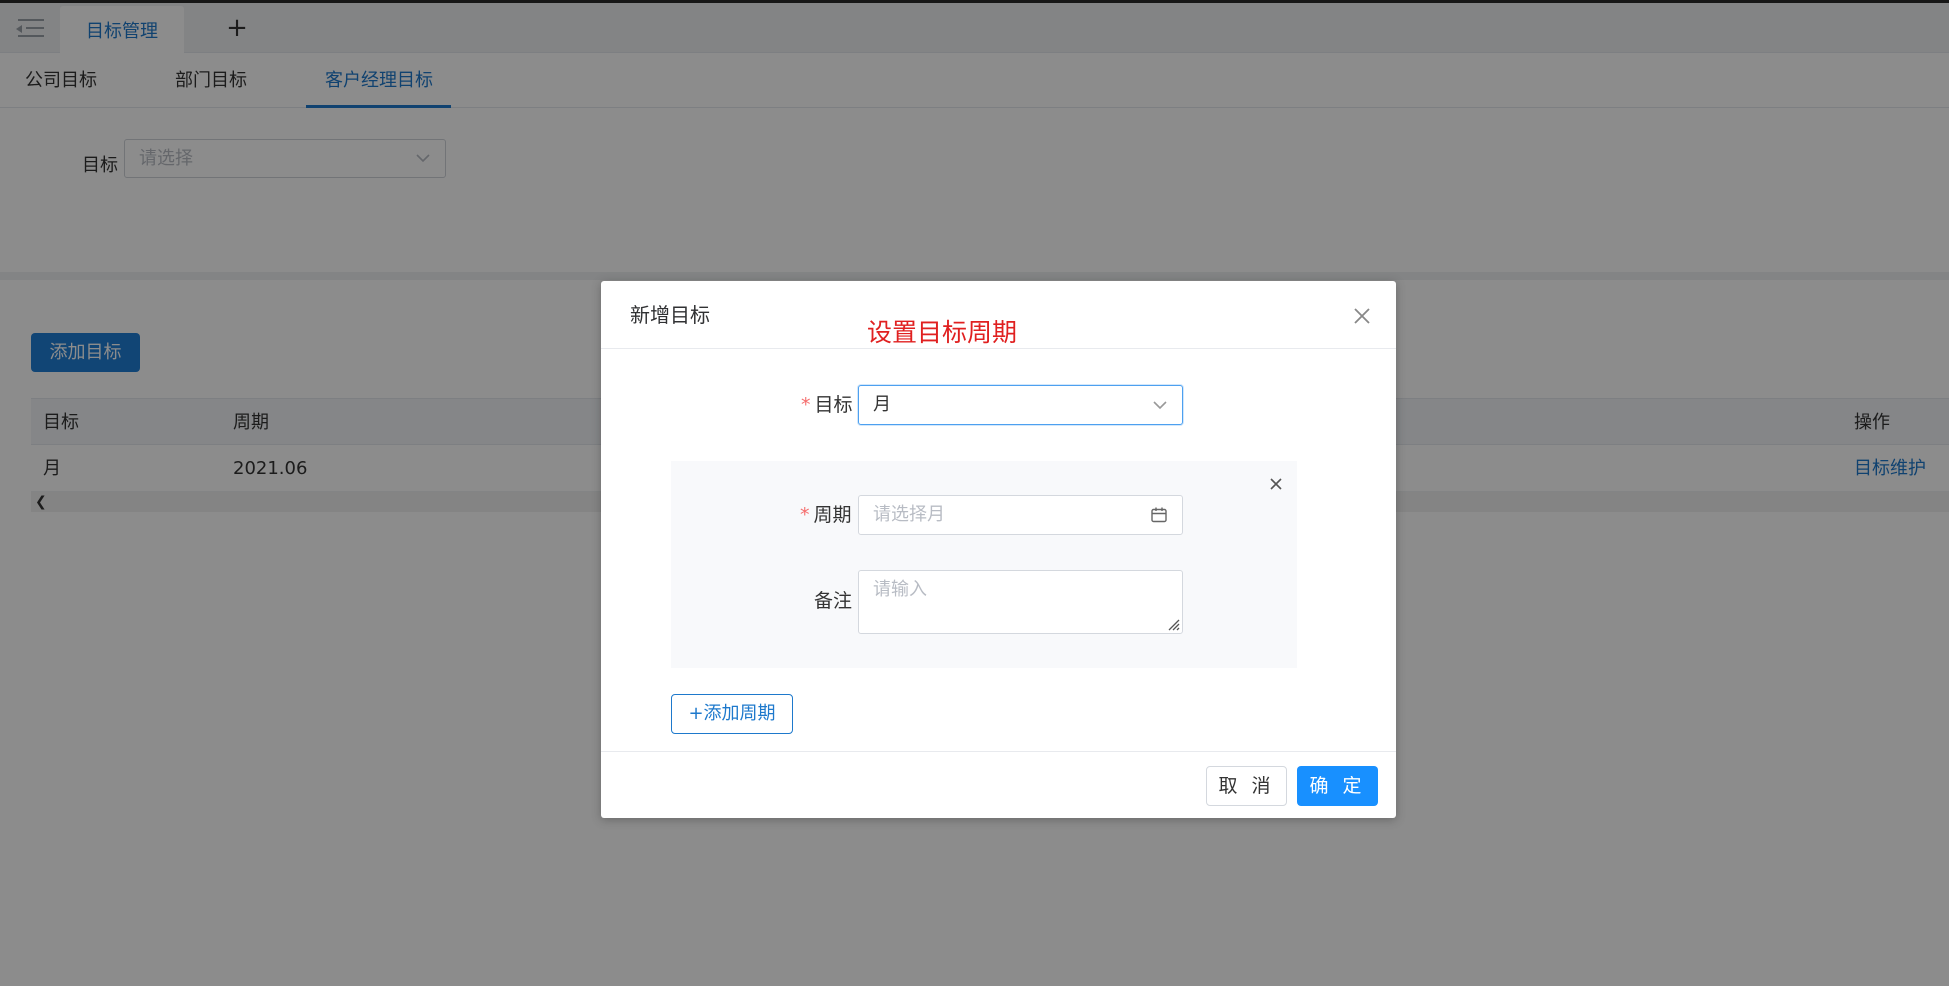 The width and height of the screenshot is (1949, 986). I want to click on label-text: 周期, so click(832, 515).